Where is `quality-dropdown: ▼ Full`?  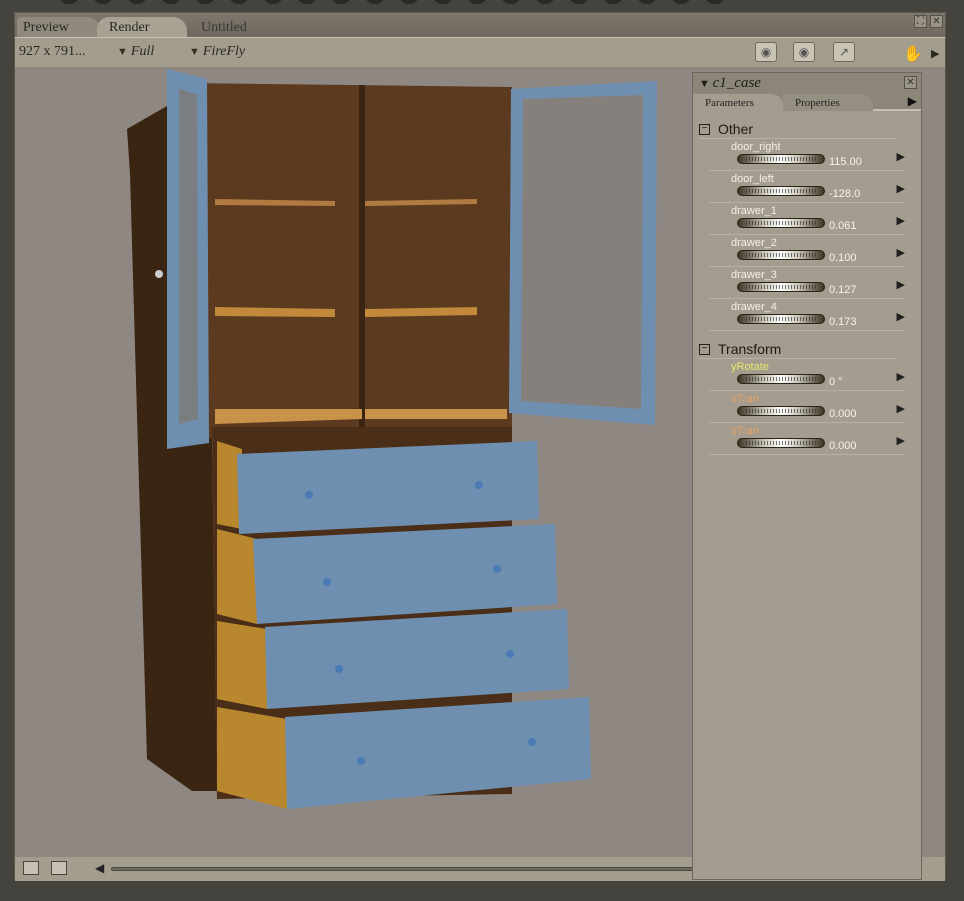
quality-dropdown: ▼ Full is located at coordinates (135, 52).